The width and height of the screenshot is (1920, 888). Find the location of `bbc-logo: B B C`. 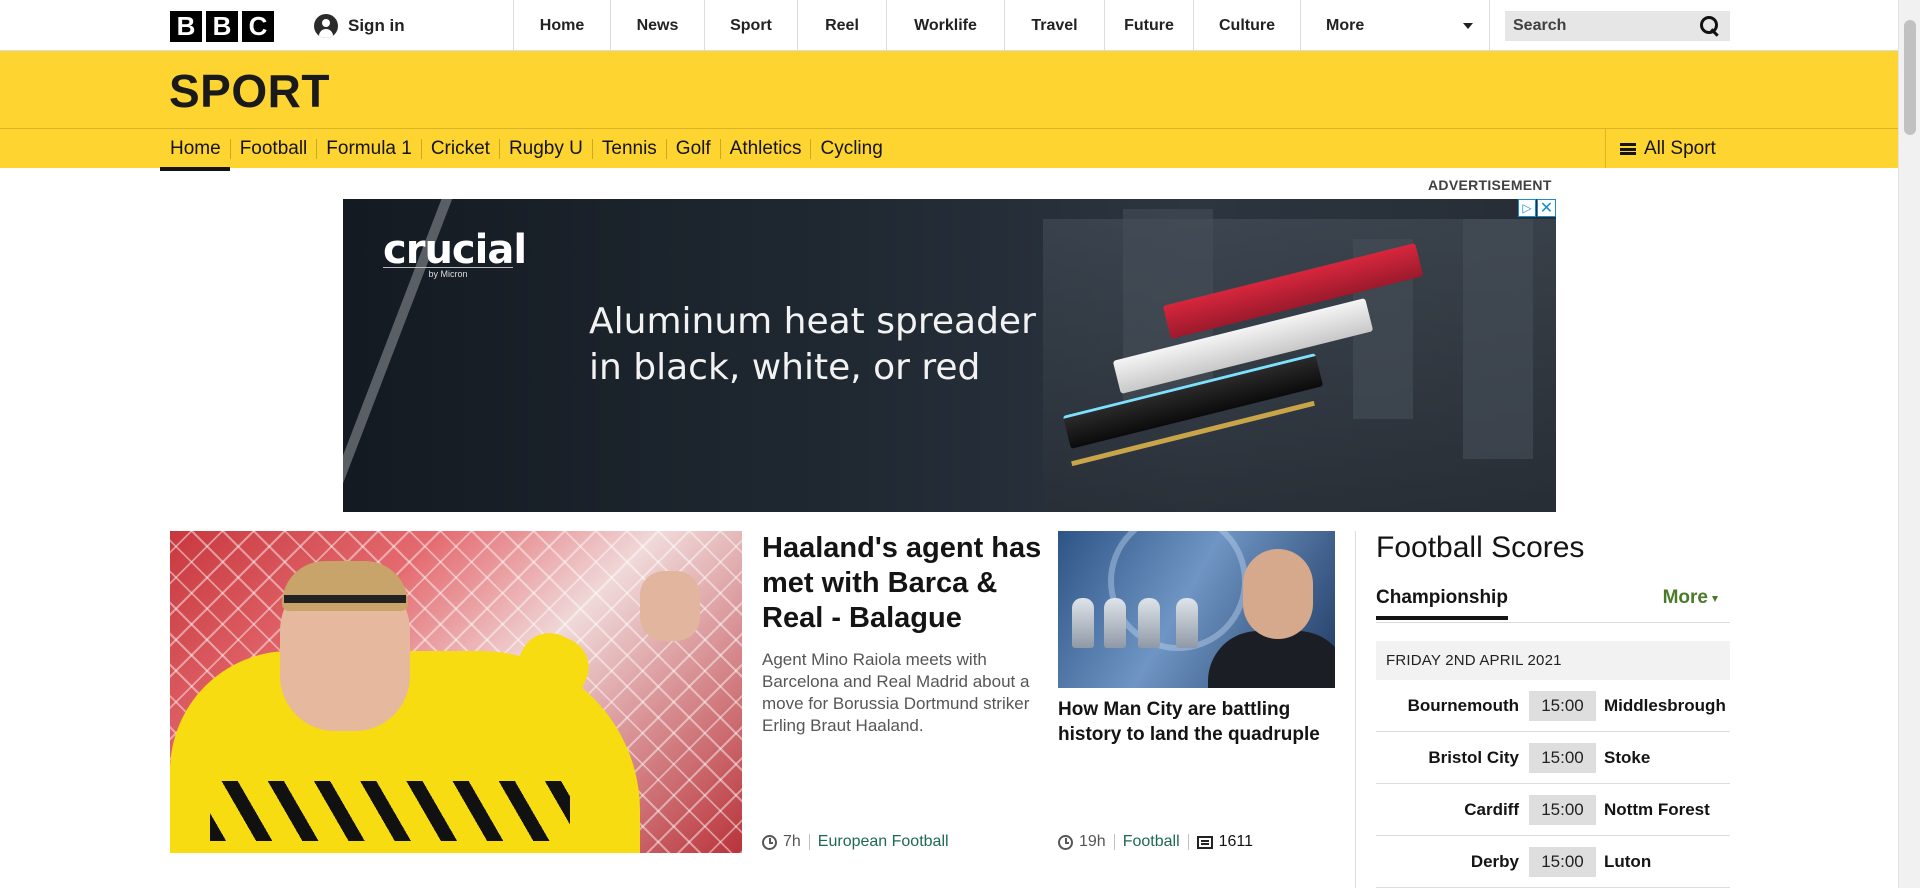

bbc-logo: B B C is located at coordinates (222, 26).